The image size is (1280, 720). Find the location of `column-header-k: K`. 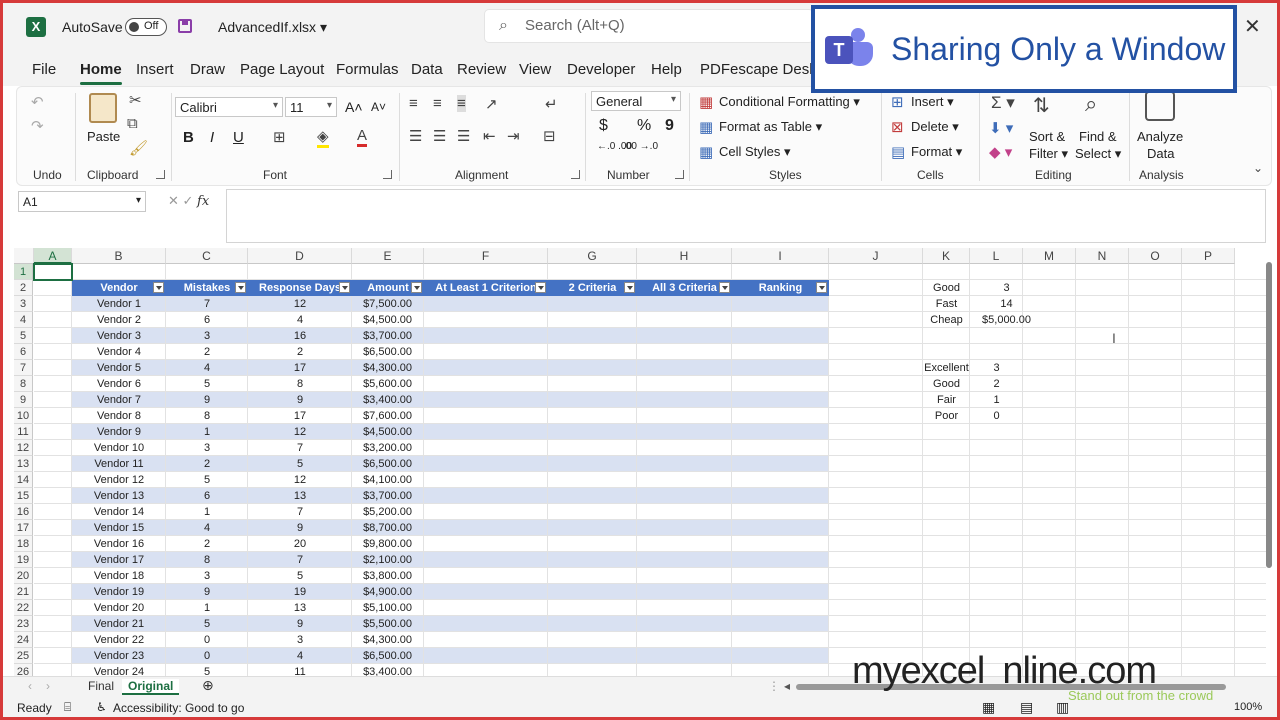

column-header-k: K is located at coordinates (946, 256).